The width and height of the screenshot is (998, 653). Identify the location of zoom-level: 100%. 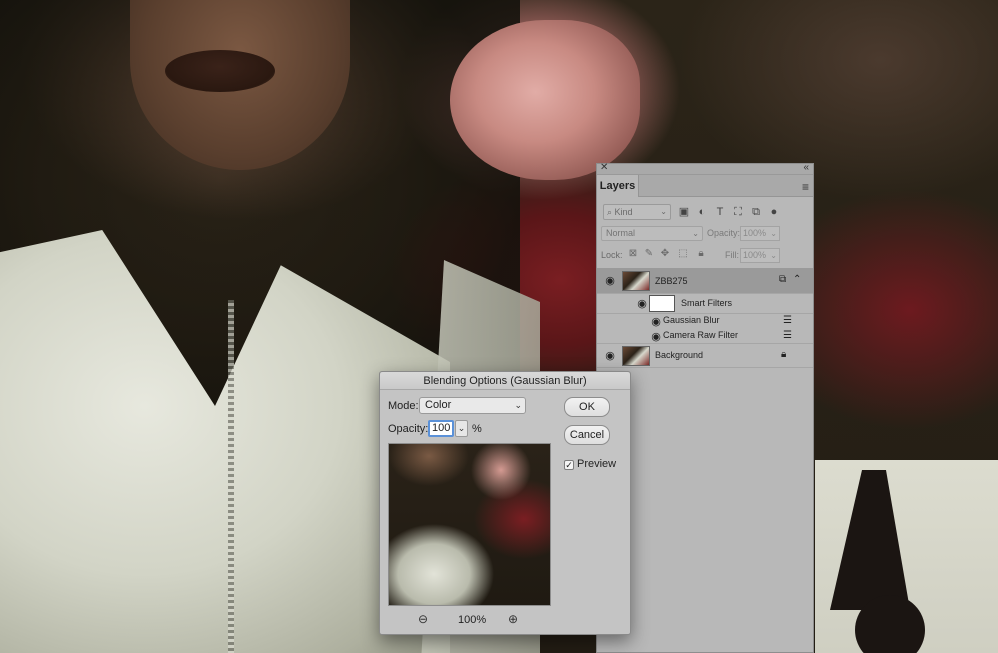
(472, 620).